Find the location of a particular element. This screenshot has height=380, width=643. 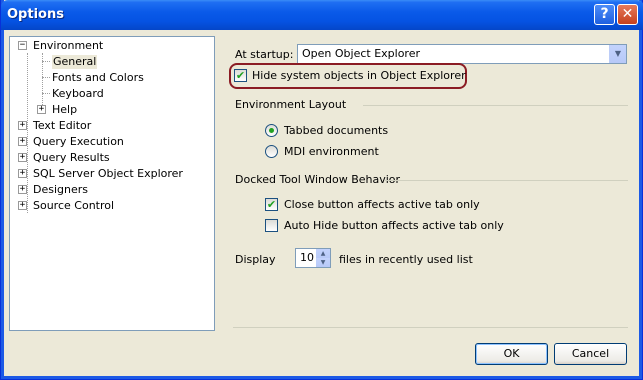

tree-item-label: Fonts and Colors is located at coordinates (98, 77).